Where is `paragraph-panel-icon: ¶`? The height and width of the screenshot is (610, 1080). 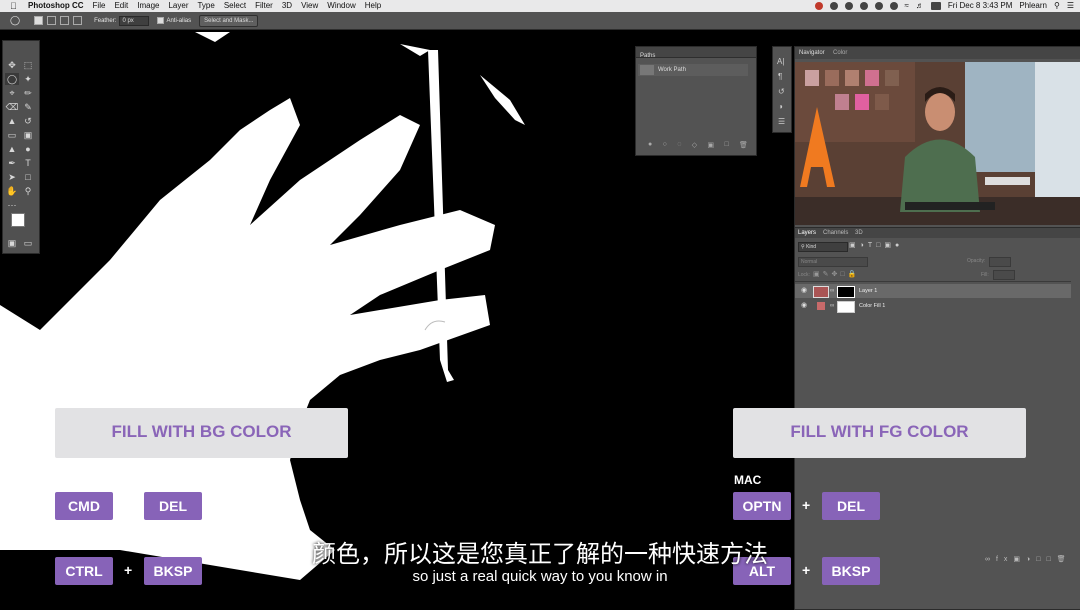
paragraph-panel-icon: ¶ is located at coordinates (780, 76).